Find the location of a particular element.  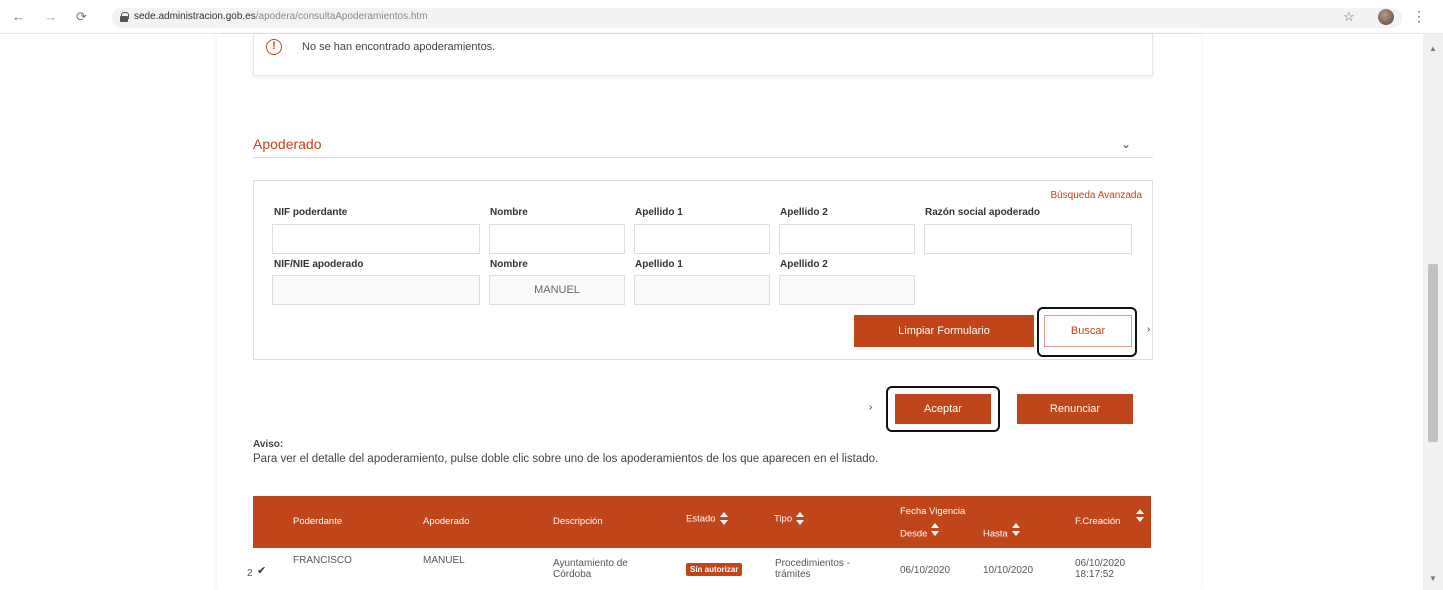

search-button: Buscar is located at coordinates (1088, 331).